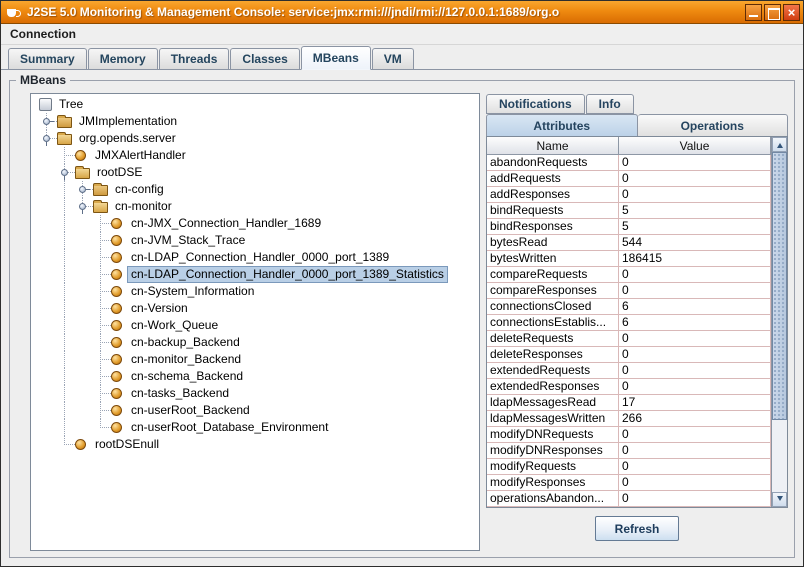 This screenshot has height=567, width=804. Describe the element at coordinates (553, 259) in the screenshot. I see `attribute-name-cell: bytesWritten` at that location.